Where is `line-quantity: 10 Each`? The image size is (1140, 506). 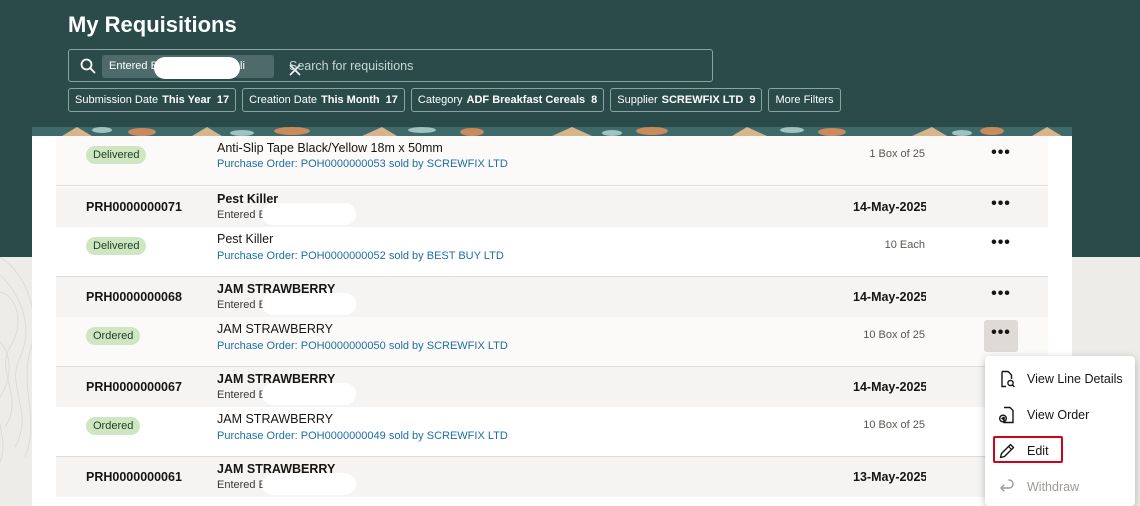 line-quantity: 10 Each is located at coordinates (904, 245).